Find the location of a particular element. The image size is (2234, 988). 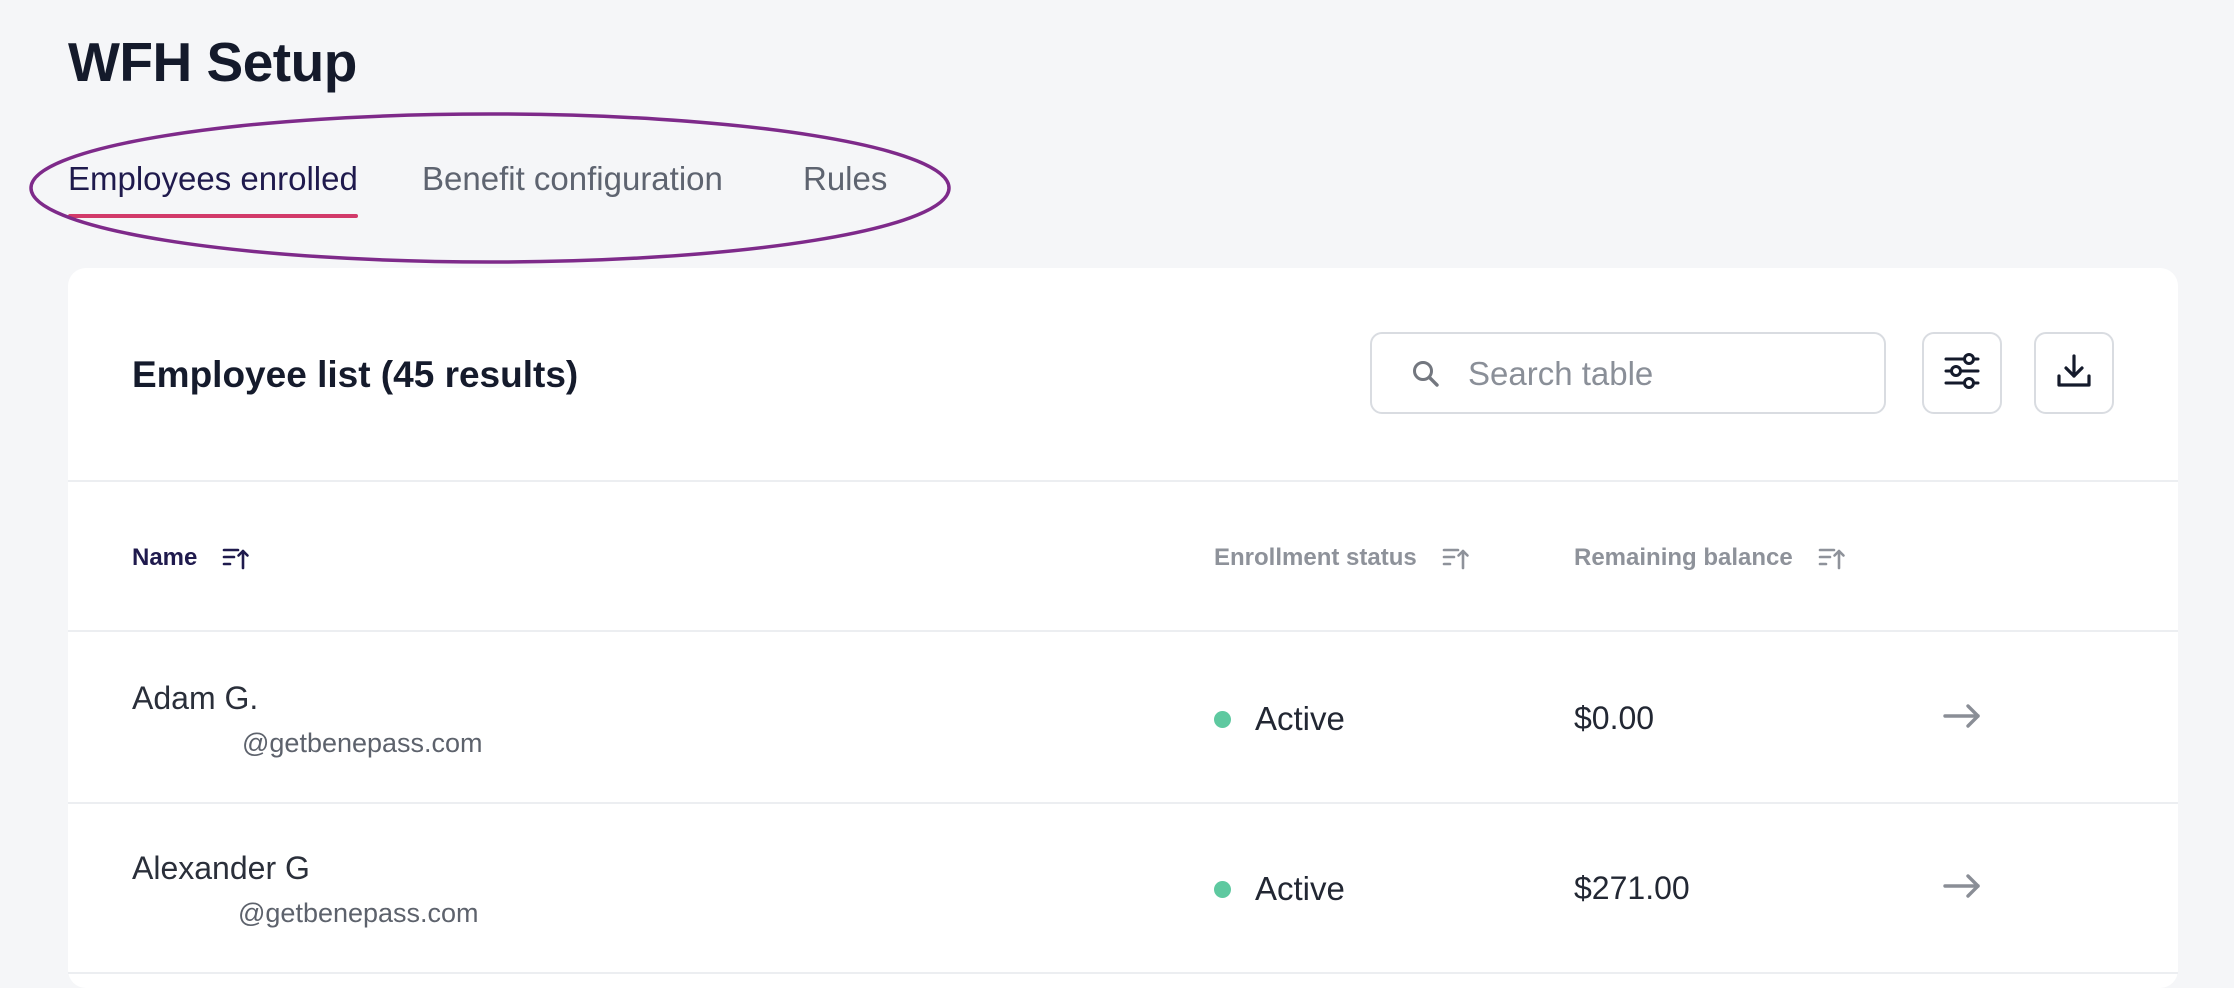

column-header-name: Name is located at coordinates (191, 558).